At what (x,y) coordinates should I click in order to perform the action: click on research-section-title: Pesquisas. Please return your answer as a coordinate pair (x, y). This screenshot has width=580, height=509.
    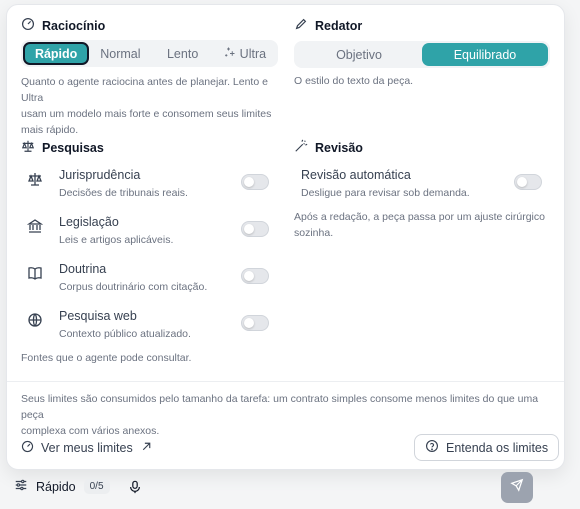
    Looking at the image, I should click on (62, 147).